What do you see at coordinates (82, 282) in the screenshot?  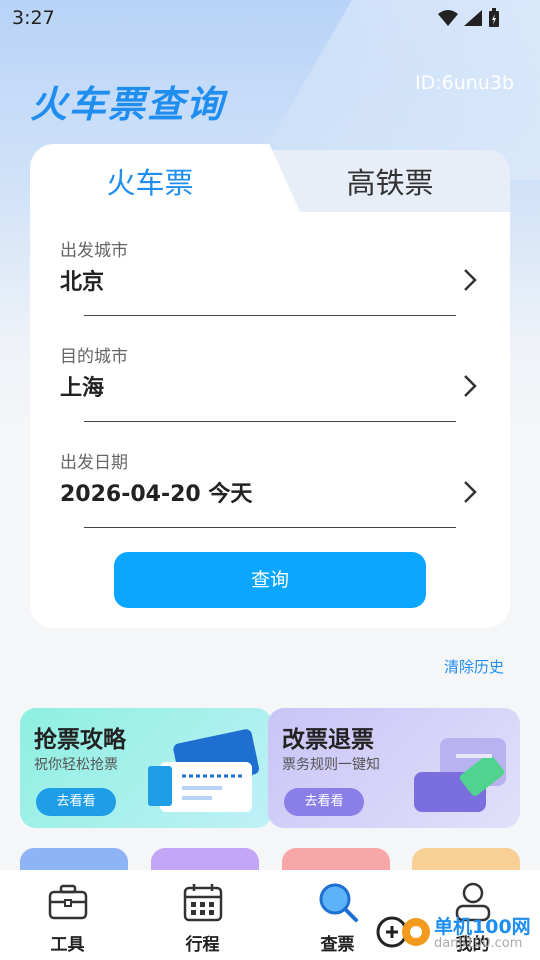 I see `field-value: 北京` at bounding box center [82, 282].